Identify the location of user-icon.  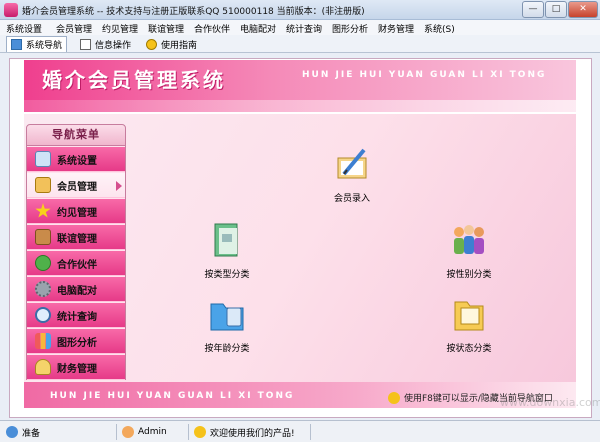
(128, 432).